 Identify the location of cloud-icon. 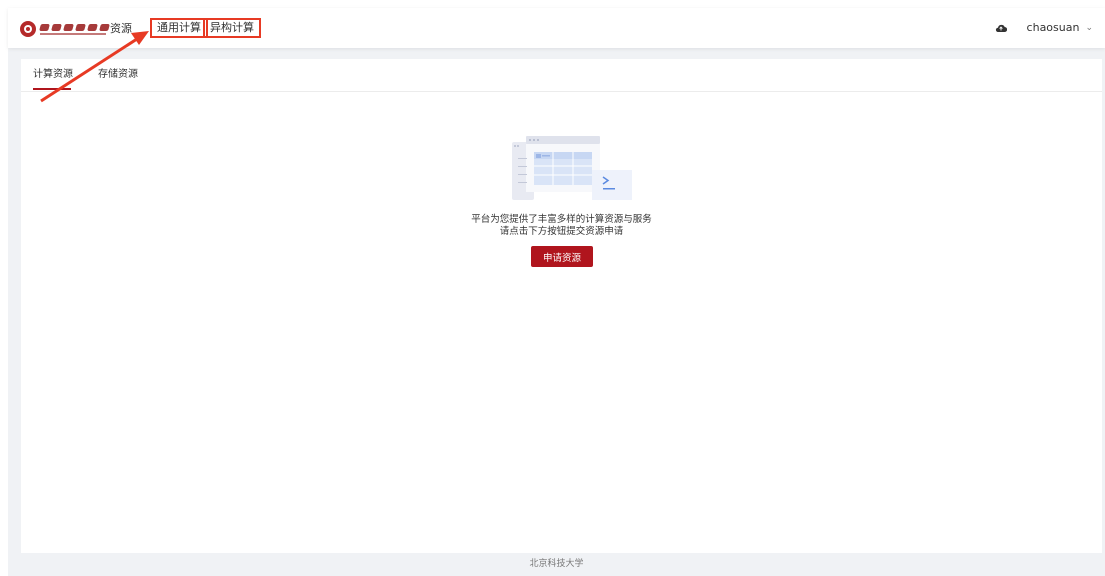
(1001, 28).